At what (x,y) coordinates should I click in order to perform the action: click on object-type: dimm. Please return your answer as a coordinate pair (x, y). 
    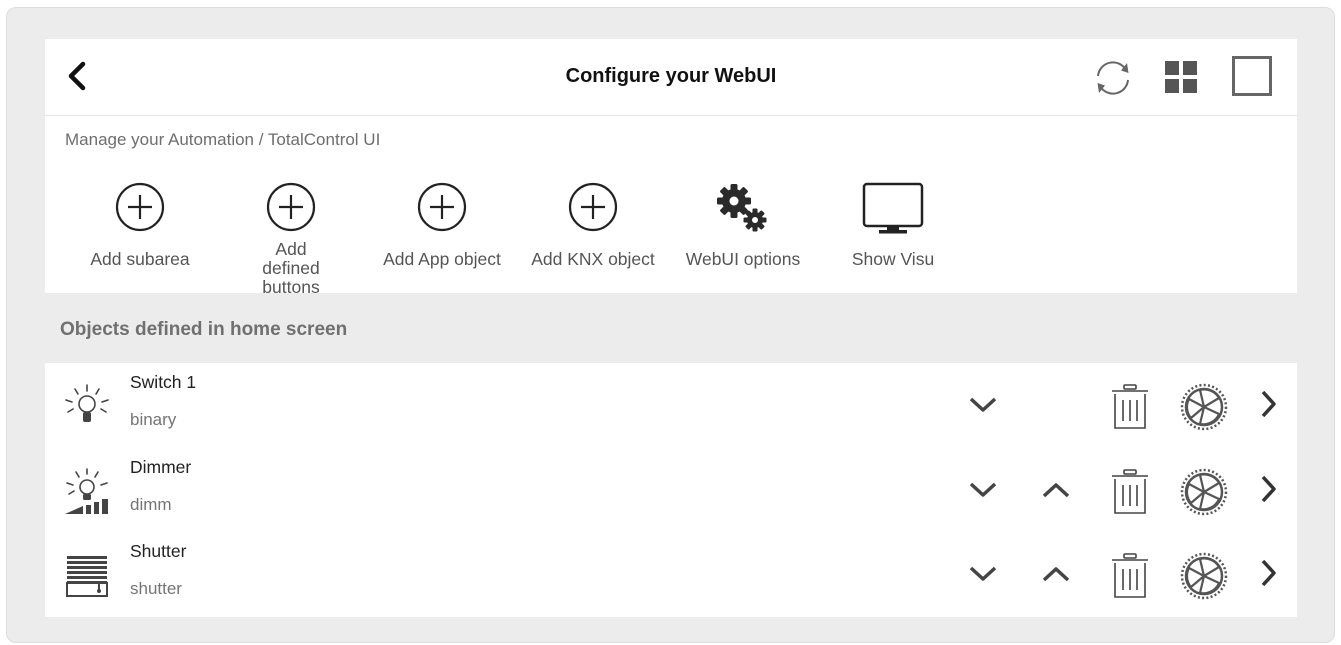
    Looking at the image, I should click on (151, 504).